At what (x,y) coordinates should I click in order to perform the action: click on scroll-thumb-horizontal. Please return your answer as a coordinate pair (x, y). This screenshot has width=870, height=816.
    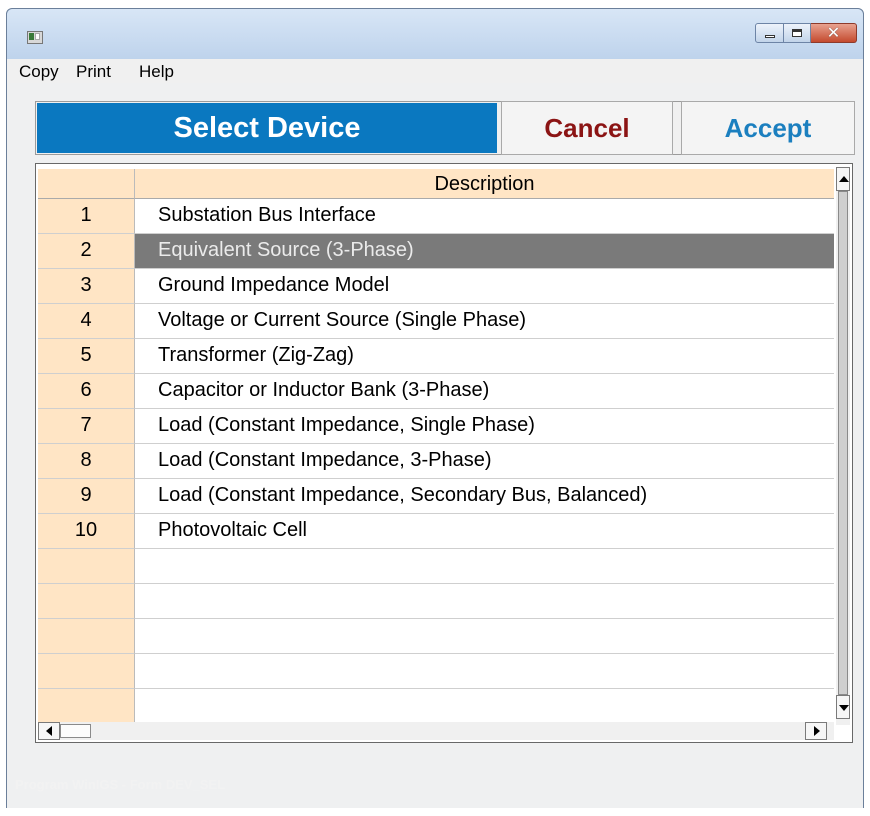
    Looking at the image, I should click on (75, 731).